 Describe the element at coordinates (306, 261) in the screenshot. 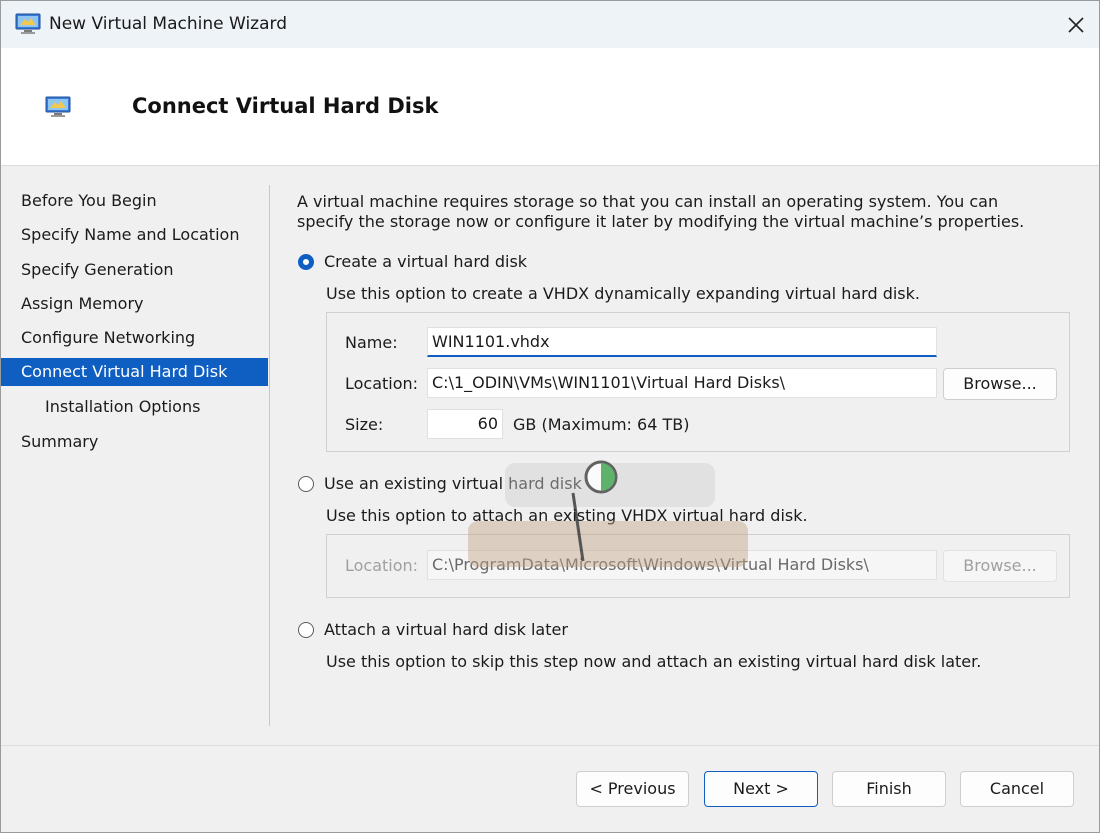

I see `radio-checked-icon` at that location.